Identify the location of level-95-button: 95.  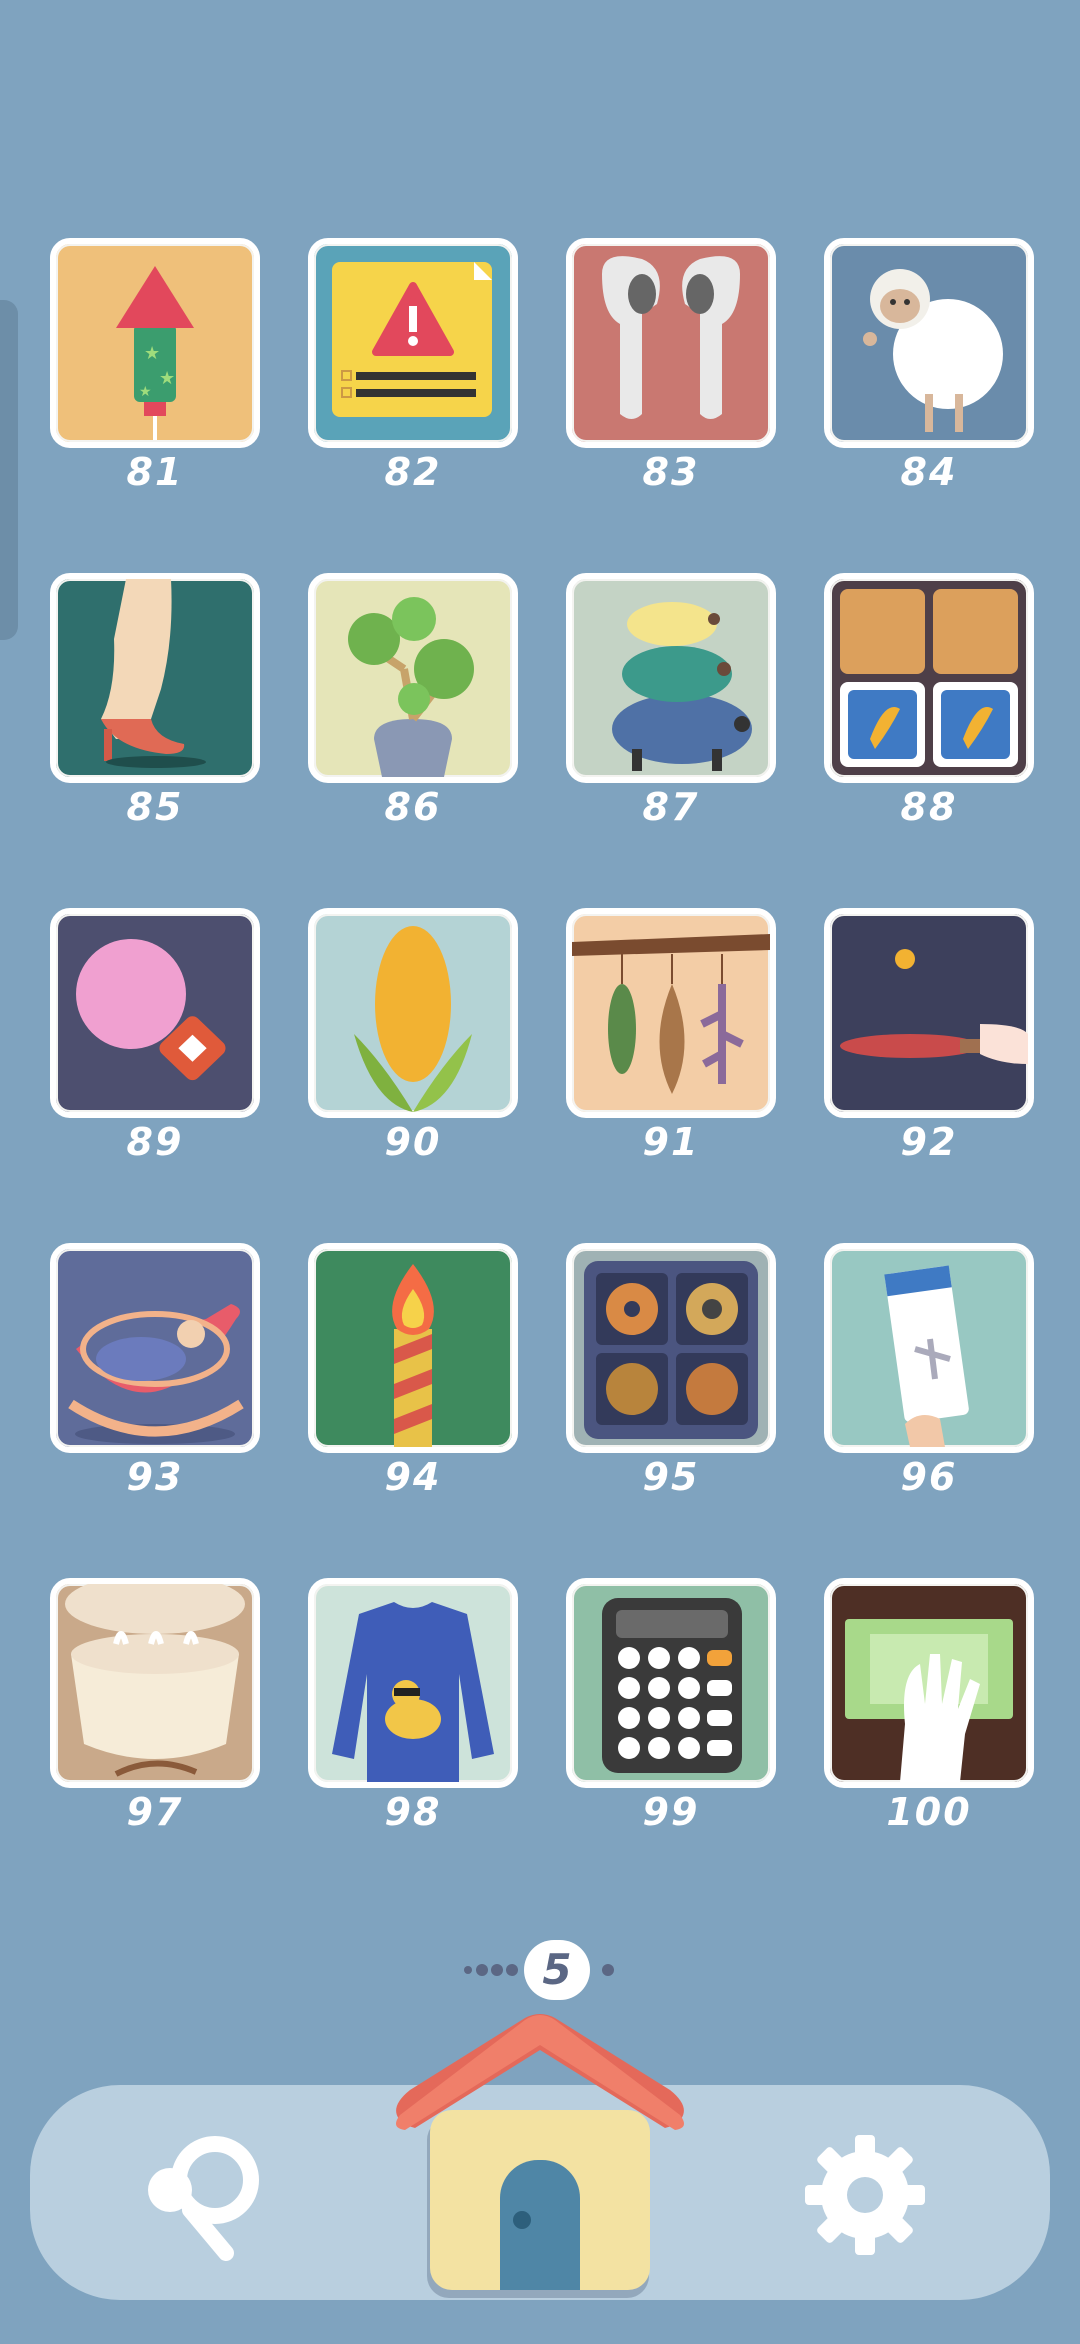
(671, 1373).